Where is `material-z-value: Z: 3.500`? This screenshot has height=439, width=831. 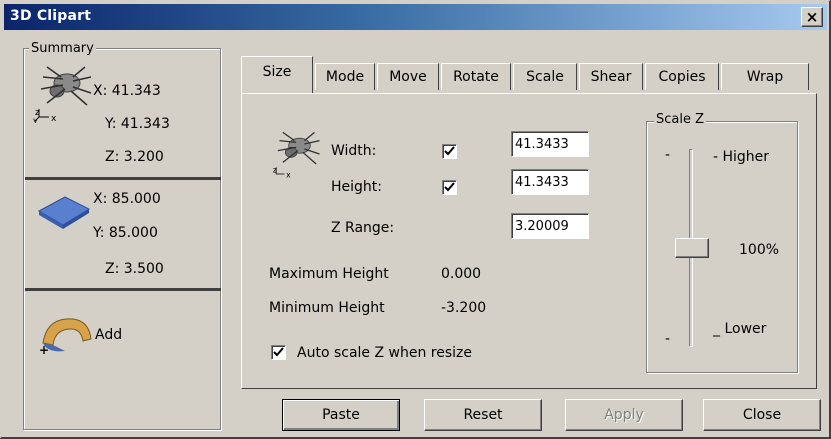 material-z-value: Z: 3.500 is located at coordinates (134, 269).